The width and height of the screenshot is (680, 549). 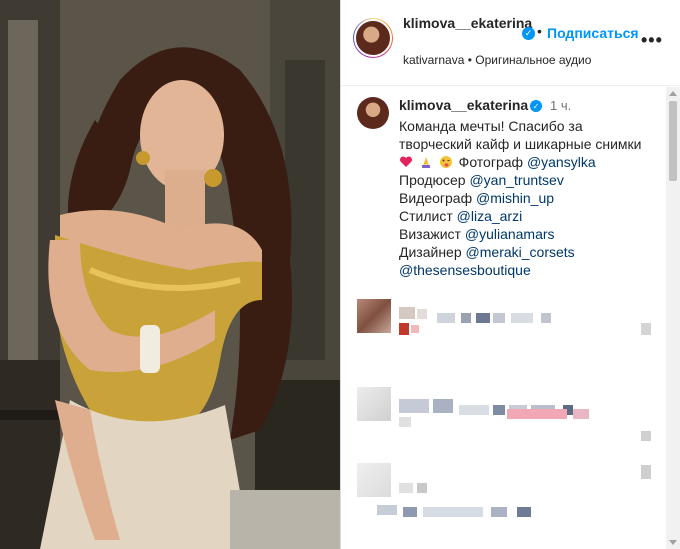 What do you see at coordinates (673, 318) in the screenshot?
I see `comments-scrollbar` at bounding box center [673, 318].